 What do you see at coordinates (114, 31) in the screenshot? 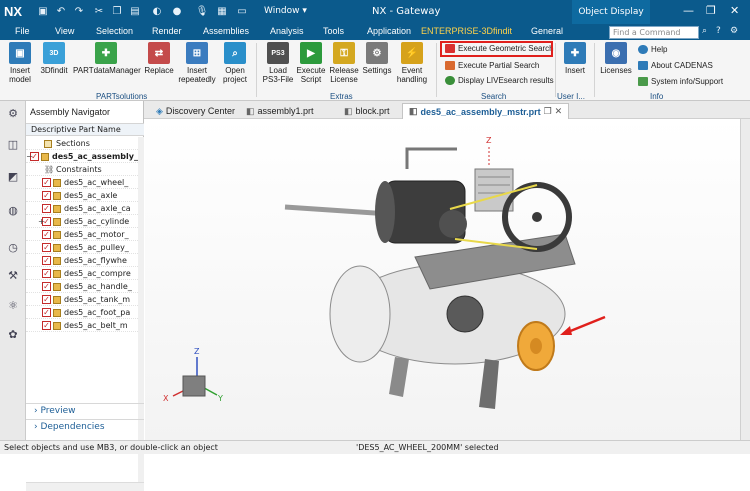
I see `tab-selection: Selection` at bounding box center [114, 31].